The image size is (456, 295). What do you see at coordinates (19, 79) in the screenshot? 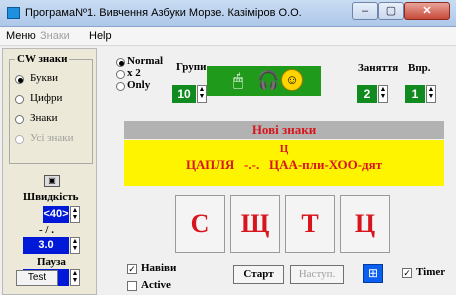
I see `radio-letters` at bounding box center [19, 79].